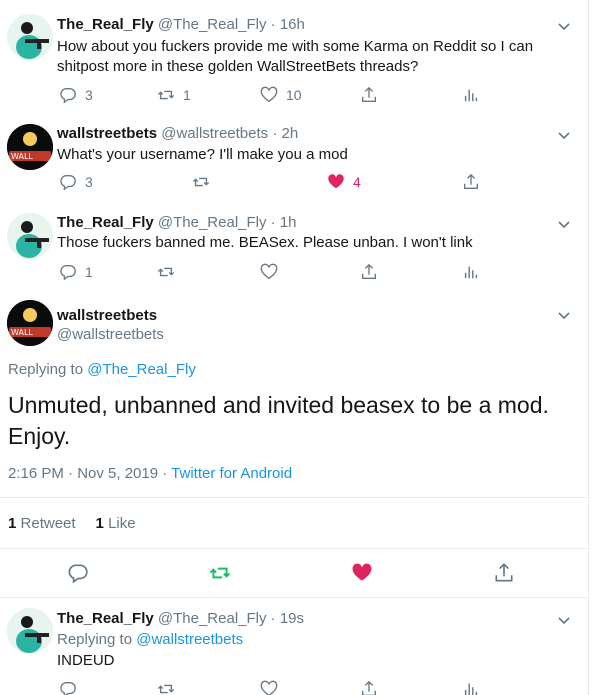  Describe the element at coordinates (86, 660) in the screenshot. I see `tweet-text: INDEUD` at that location.